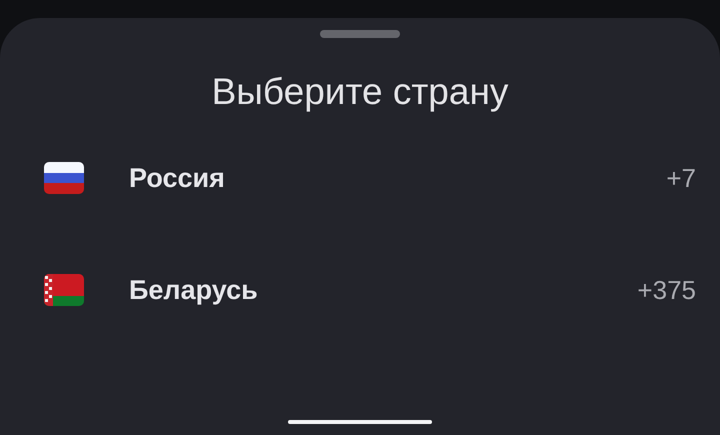 Image resolution: width=720 pixels, height=435 pixels. I want to click on dial-code: +7, so click(681, 178).